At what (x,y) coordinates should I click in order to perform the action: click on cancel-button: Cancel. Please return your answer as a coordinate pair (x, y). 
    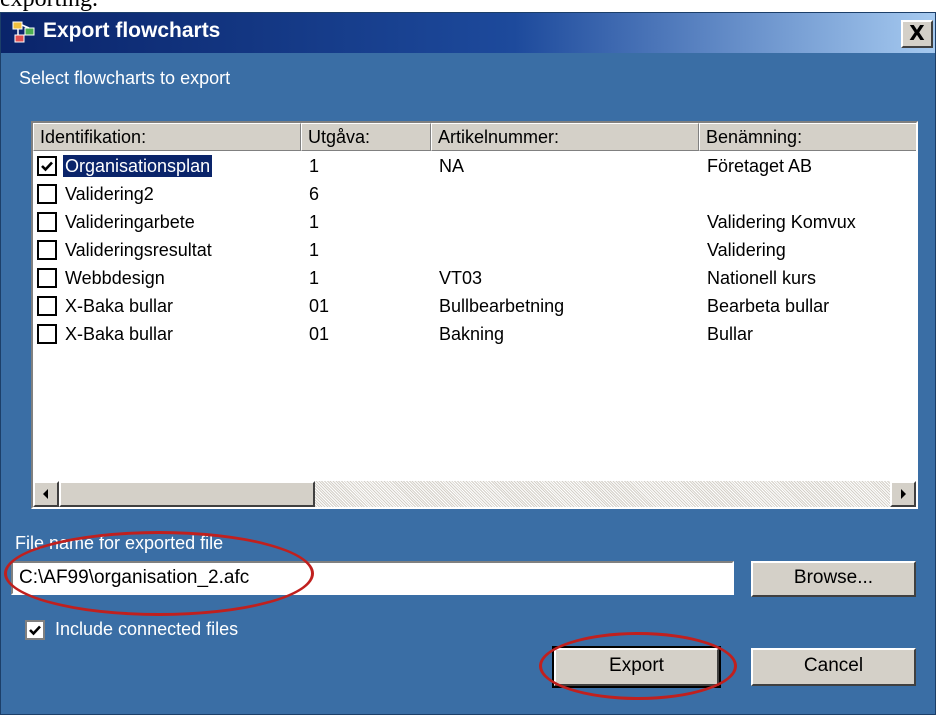
    Looking at the image, I should click on (833, 667).